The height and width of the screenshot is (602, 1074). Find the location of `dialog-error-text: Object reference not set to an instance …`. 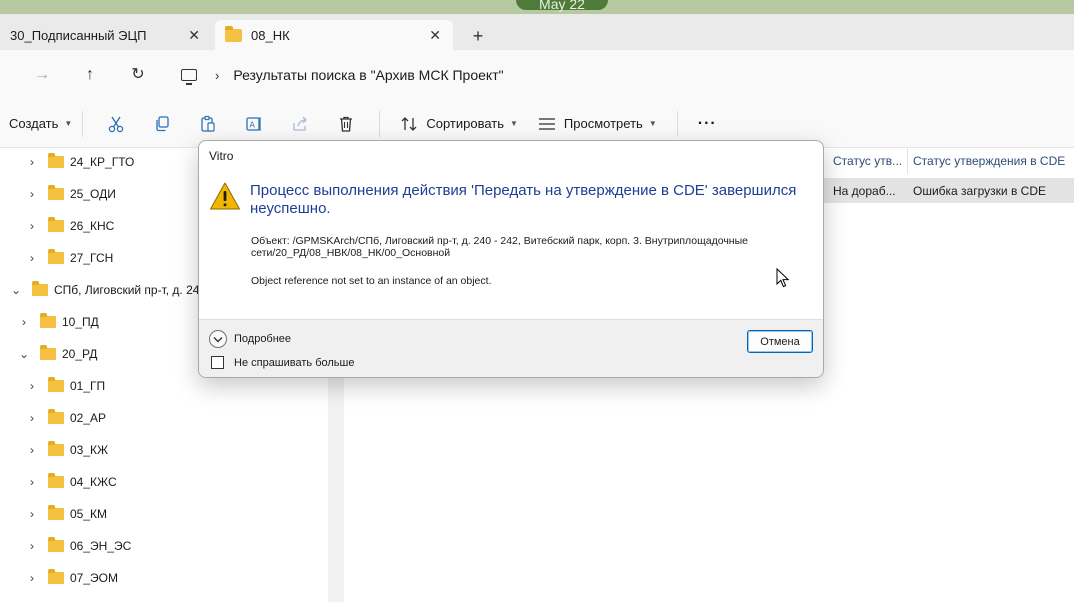

dialog-error-text: Object reference not set to an instance … is located at coordinates (371, 281).